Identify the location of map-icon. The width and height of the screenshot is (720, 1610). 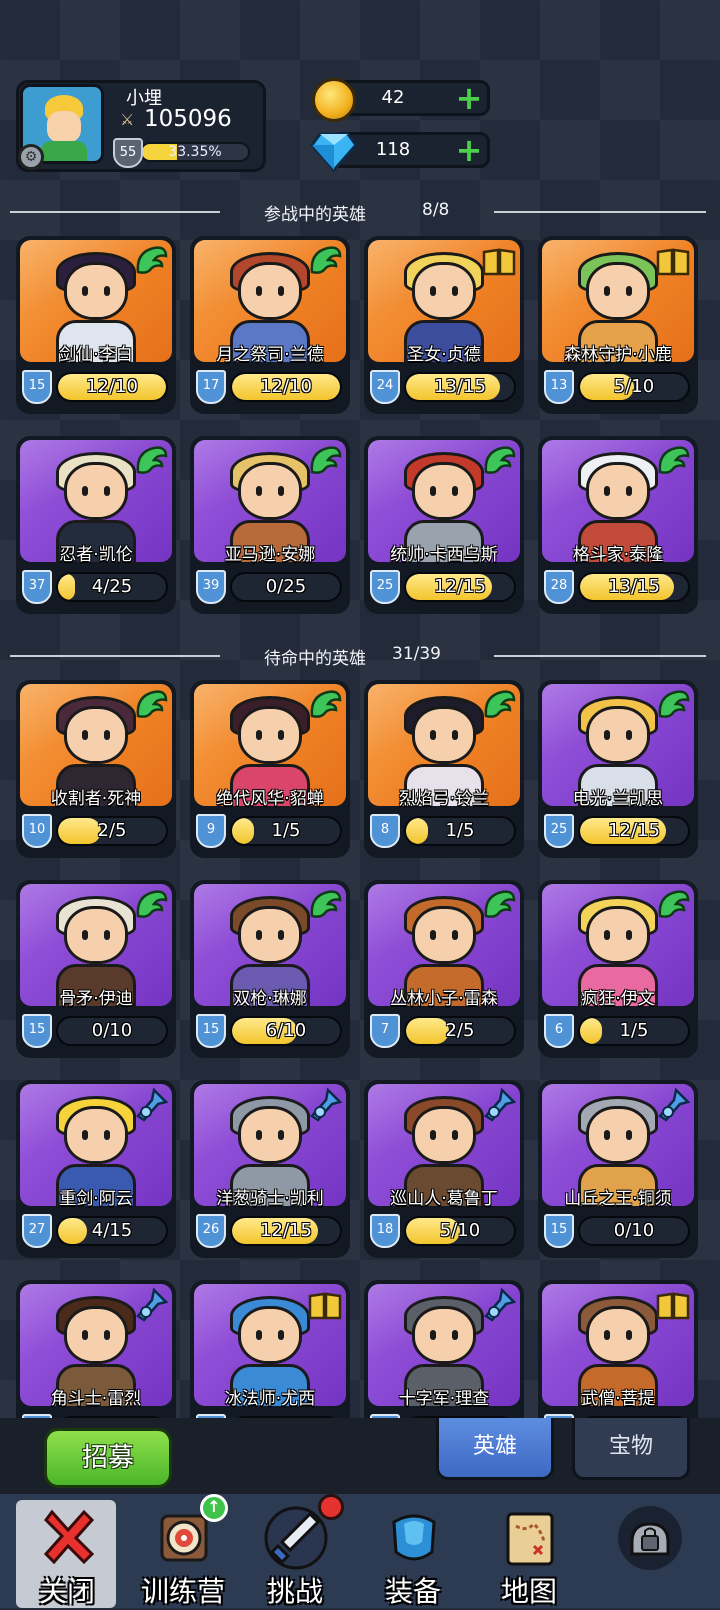
(530, 1539).